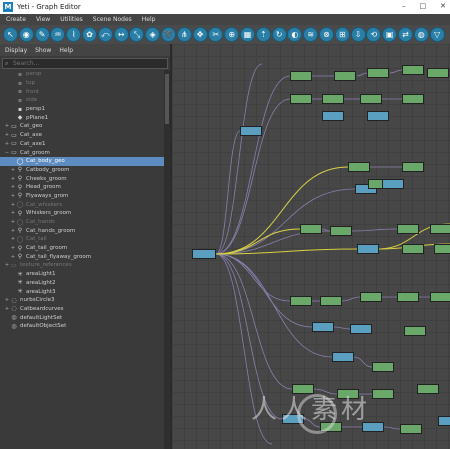 The height and width of the screenshot is (449, 450). What do you see at coordinates (85, 91) in the screenshot?
I see `outliner-item: ▪ front` at bounding box center [85, 91].